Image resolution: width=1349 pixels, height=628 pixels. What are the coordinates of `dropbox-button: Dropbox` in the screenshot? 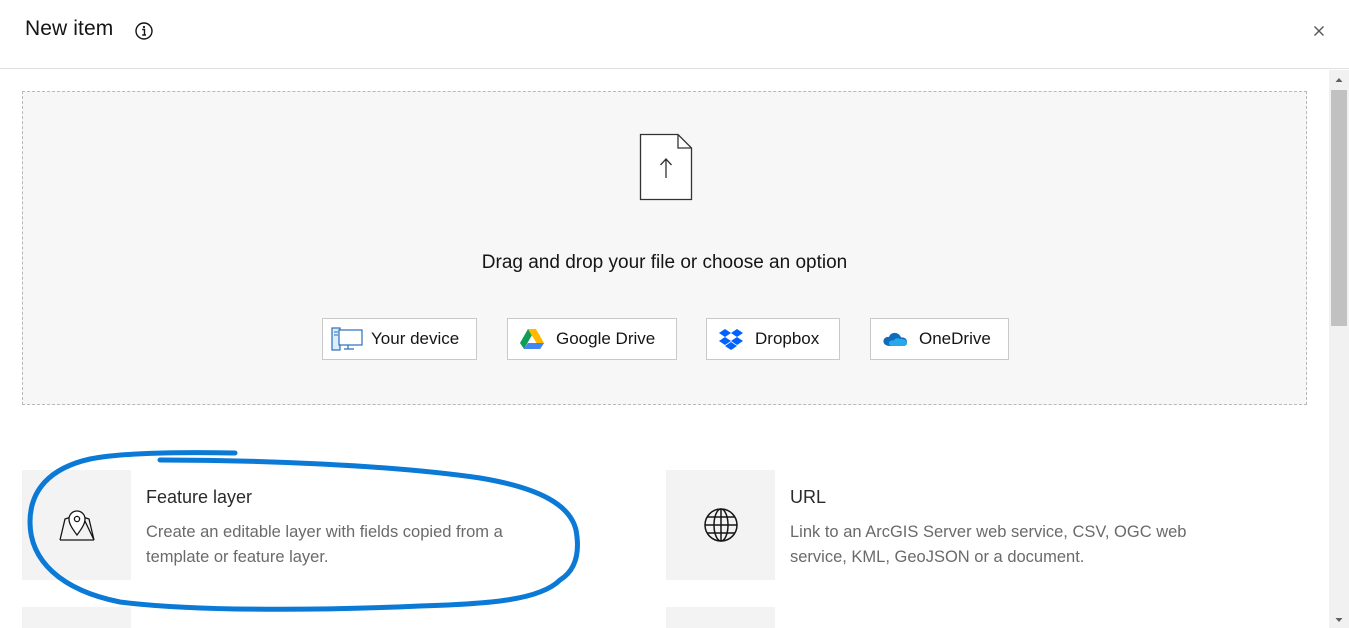 It's located at (773, 339).